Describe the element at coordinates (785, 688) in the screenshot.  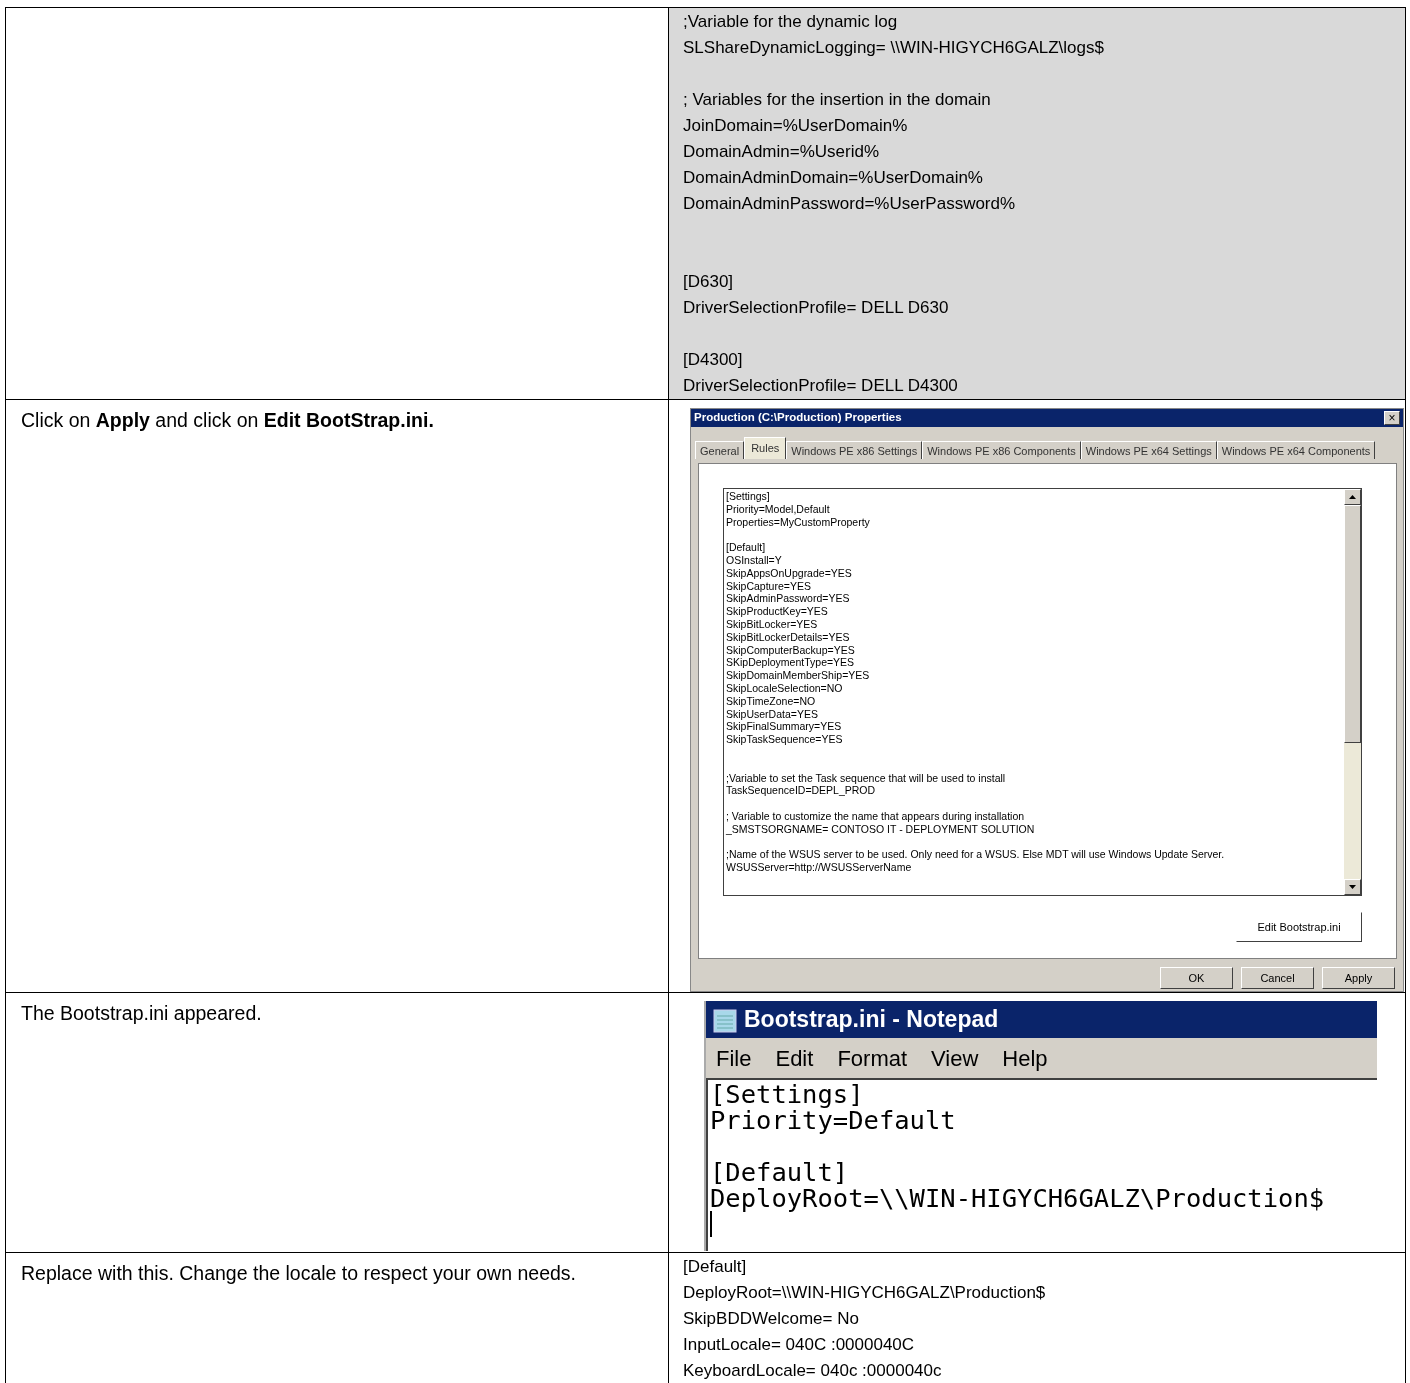
I see `rules-line: SkipLocaleSelection=NO` at that location.